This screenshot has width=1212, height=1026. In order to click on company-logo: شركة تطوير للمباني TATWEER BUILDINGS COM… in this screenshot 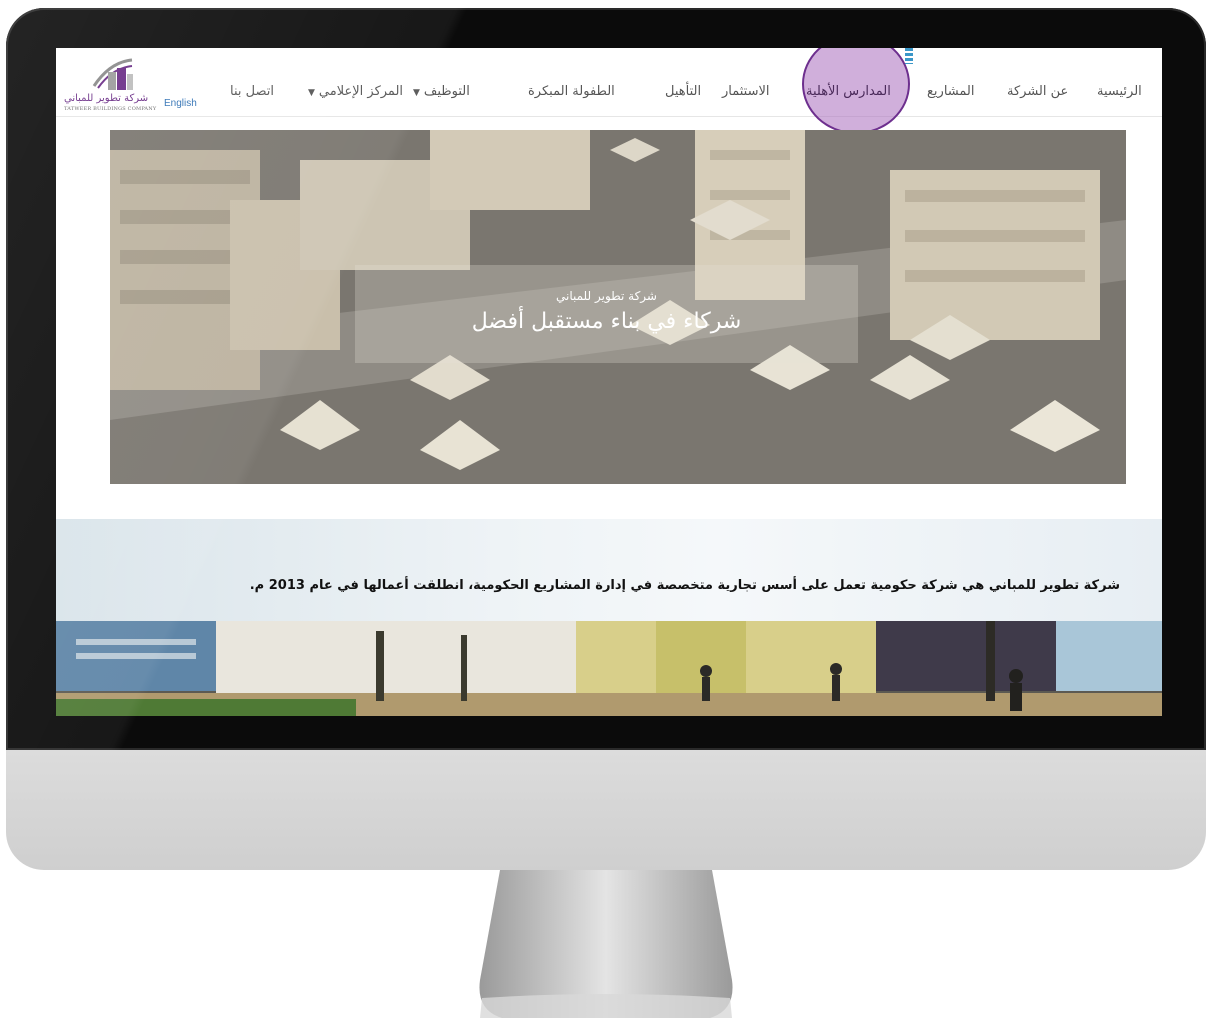, I will do `click(110, 84)`.